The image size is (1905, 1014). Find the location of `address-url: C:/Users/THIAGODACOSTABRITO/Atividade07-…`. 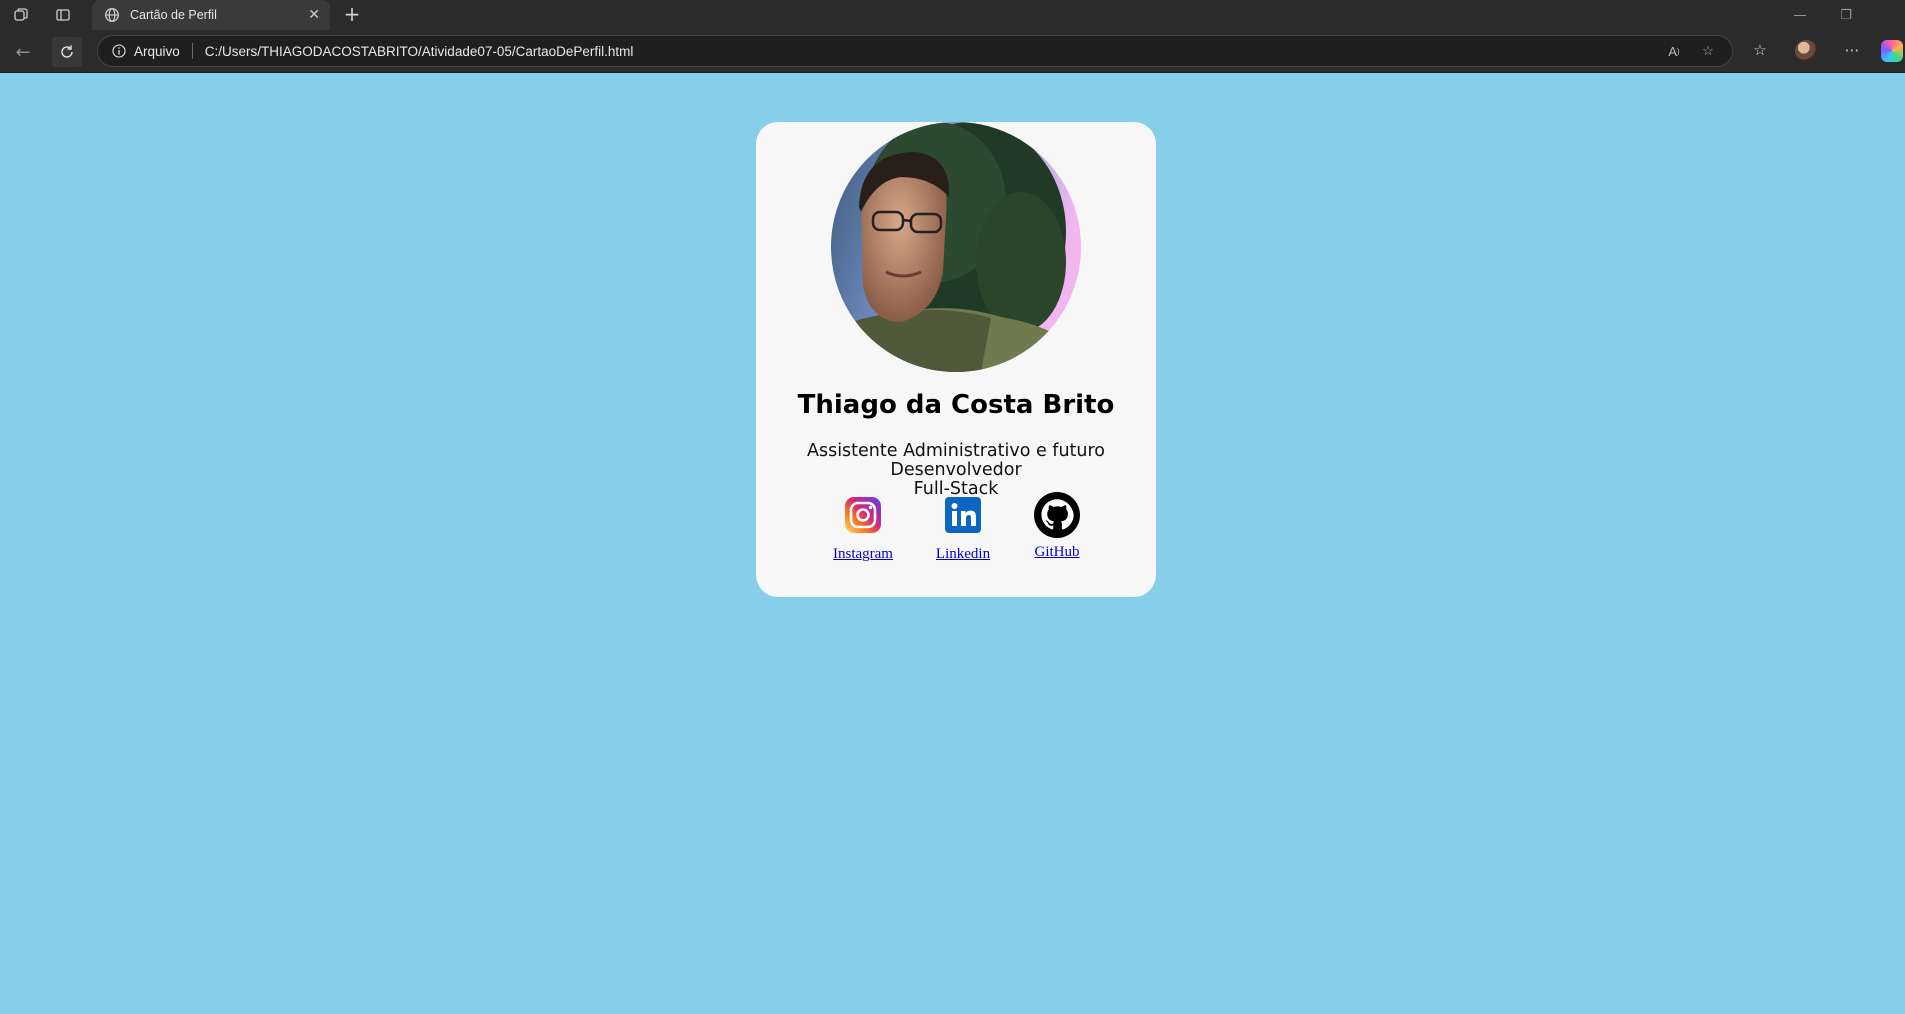

address-url: C:/Users/THIAGODACOSTABRITO/Atividade07-… is located at coordinates (934, 51).